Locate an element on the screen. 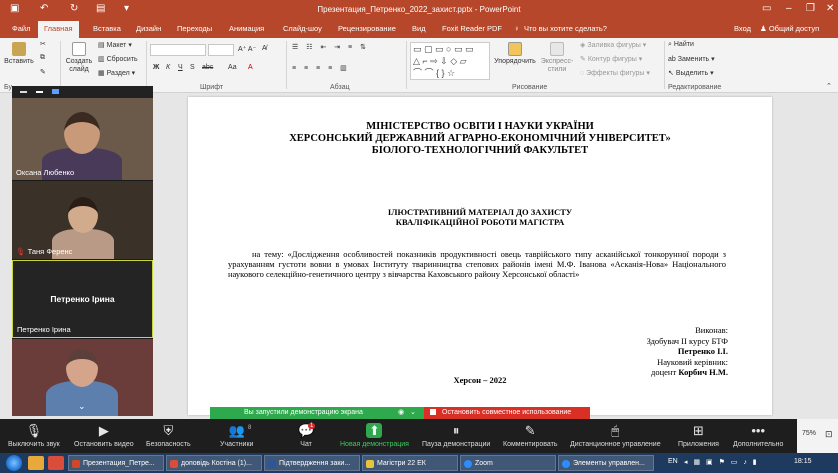 This screenshot has width=838, height=473. more-button: ••• Дополнительно is located at coordinates (758, 435).